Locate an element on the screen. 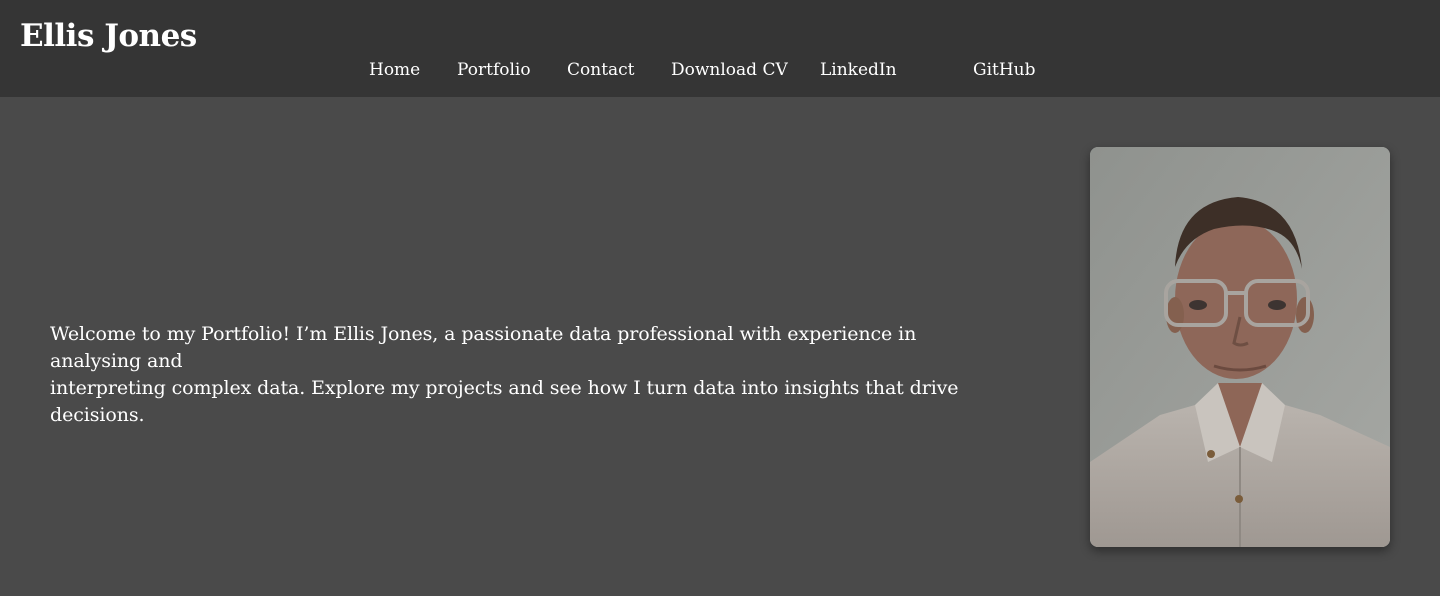 The height and width of the screenshot is (596, 1440). site-title: Ellis Jones is located at coordinates (108, 36).